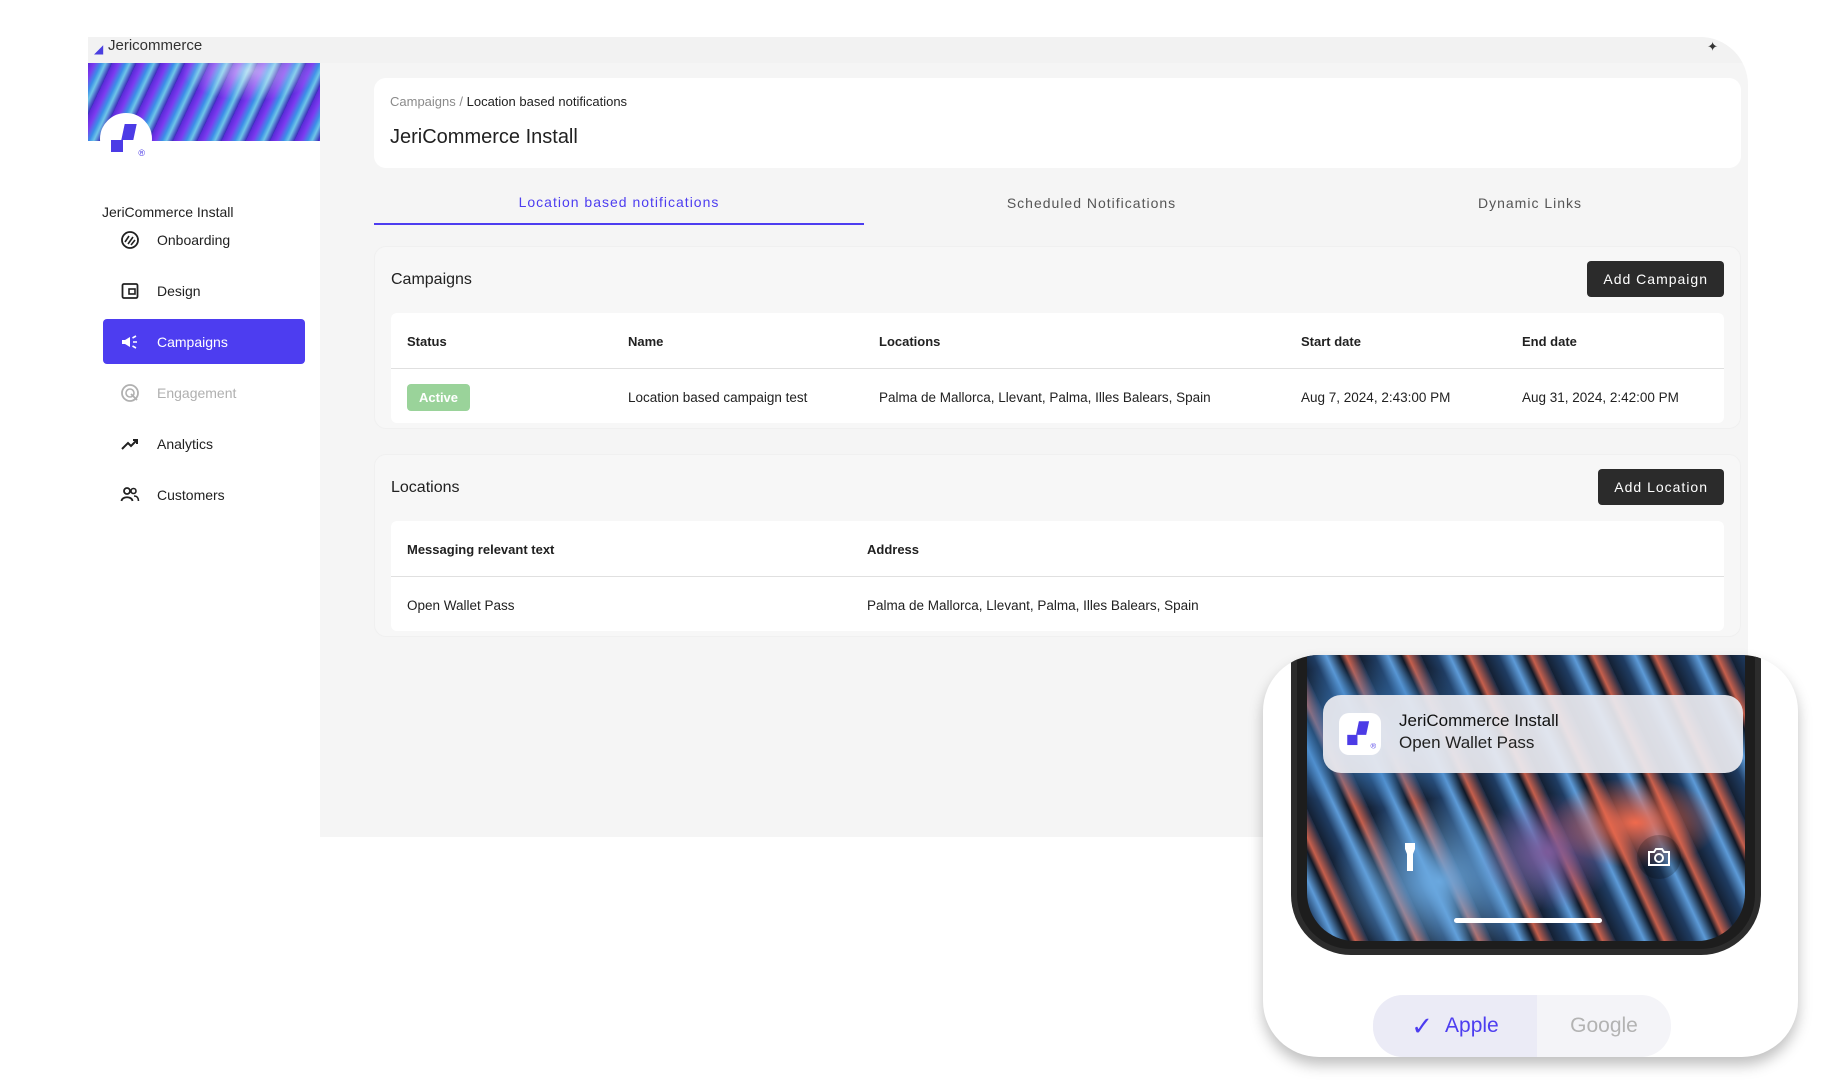 The width and height of the screenshot is (1822, 1086). I want to click on platform-label: Apple, so click(1472, 1025).